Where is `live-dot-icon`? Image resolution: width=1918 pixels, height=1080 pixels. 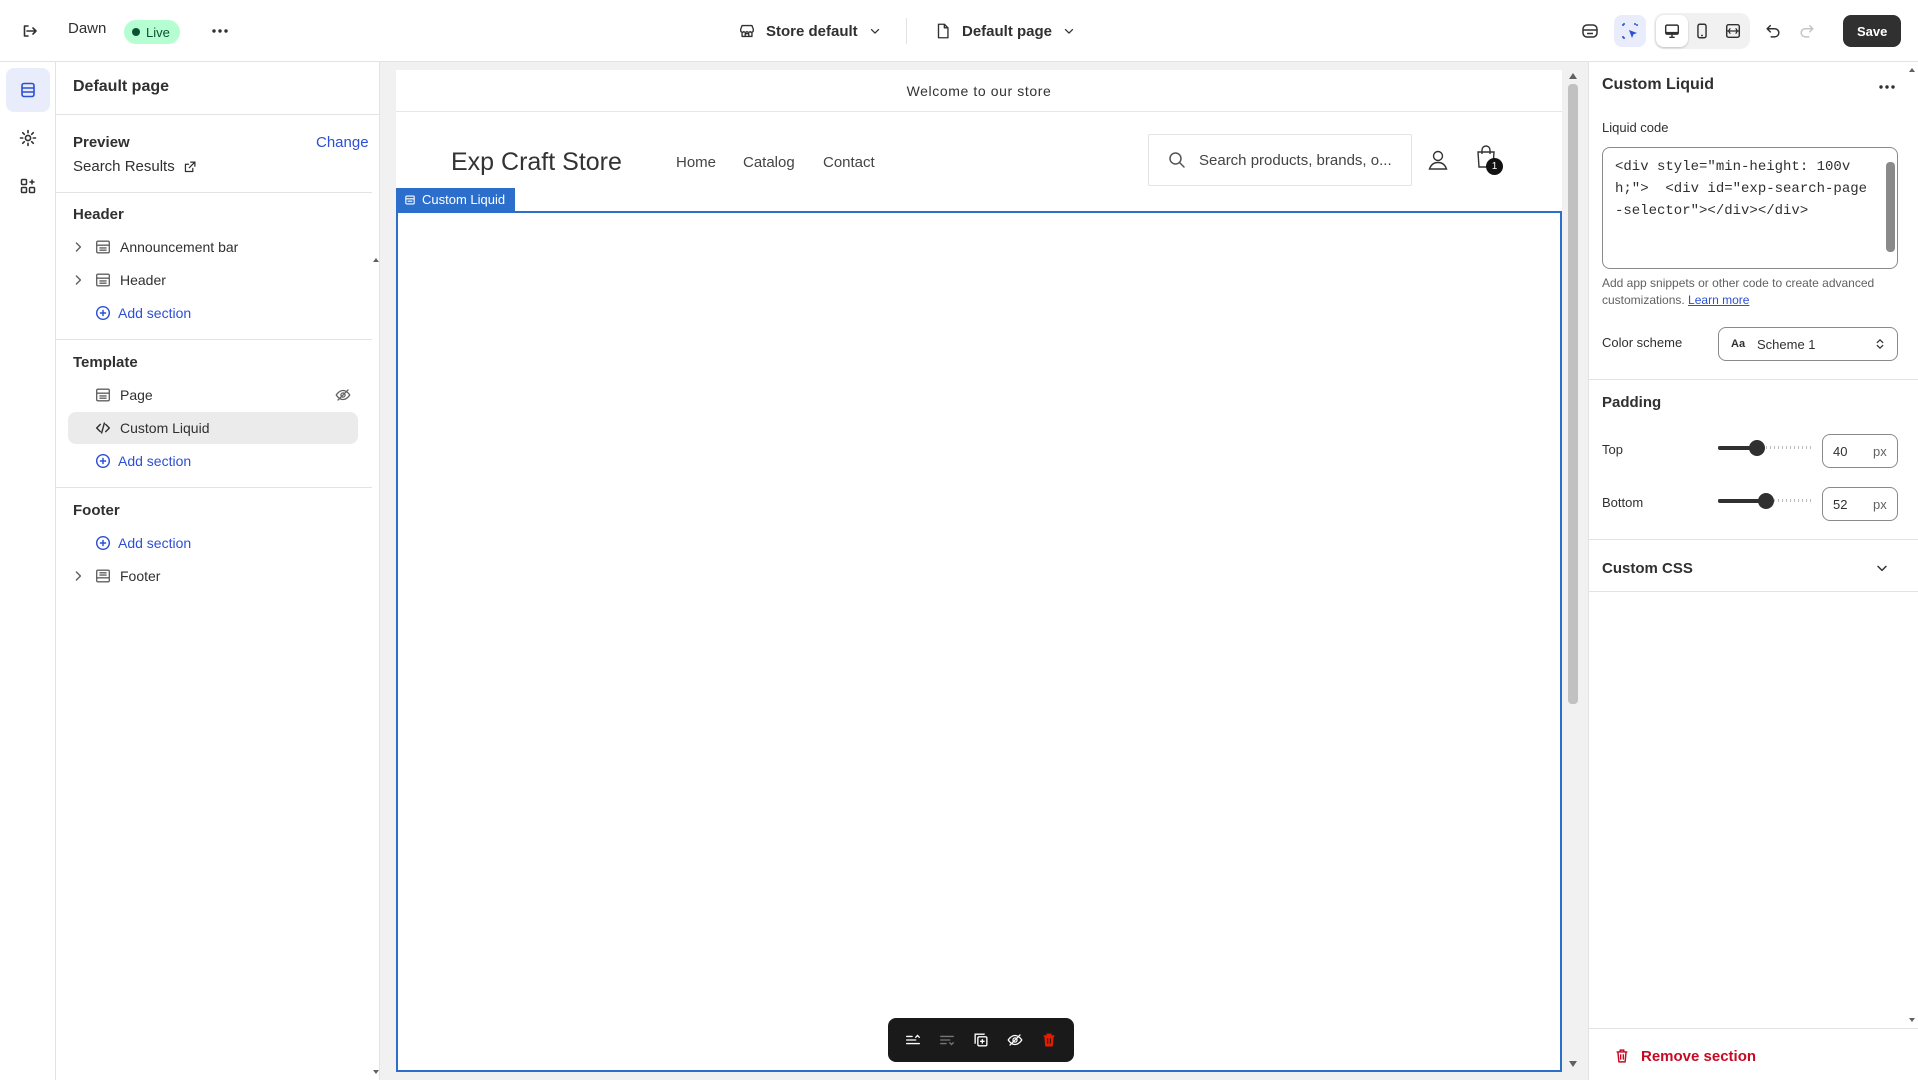 live-dot-icon is located at coordinates (136, 32).